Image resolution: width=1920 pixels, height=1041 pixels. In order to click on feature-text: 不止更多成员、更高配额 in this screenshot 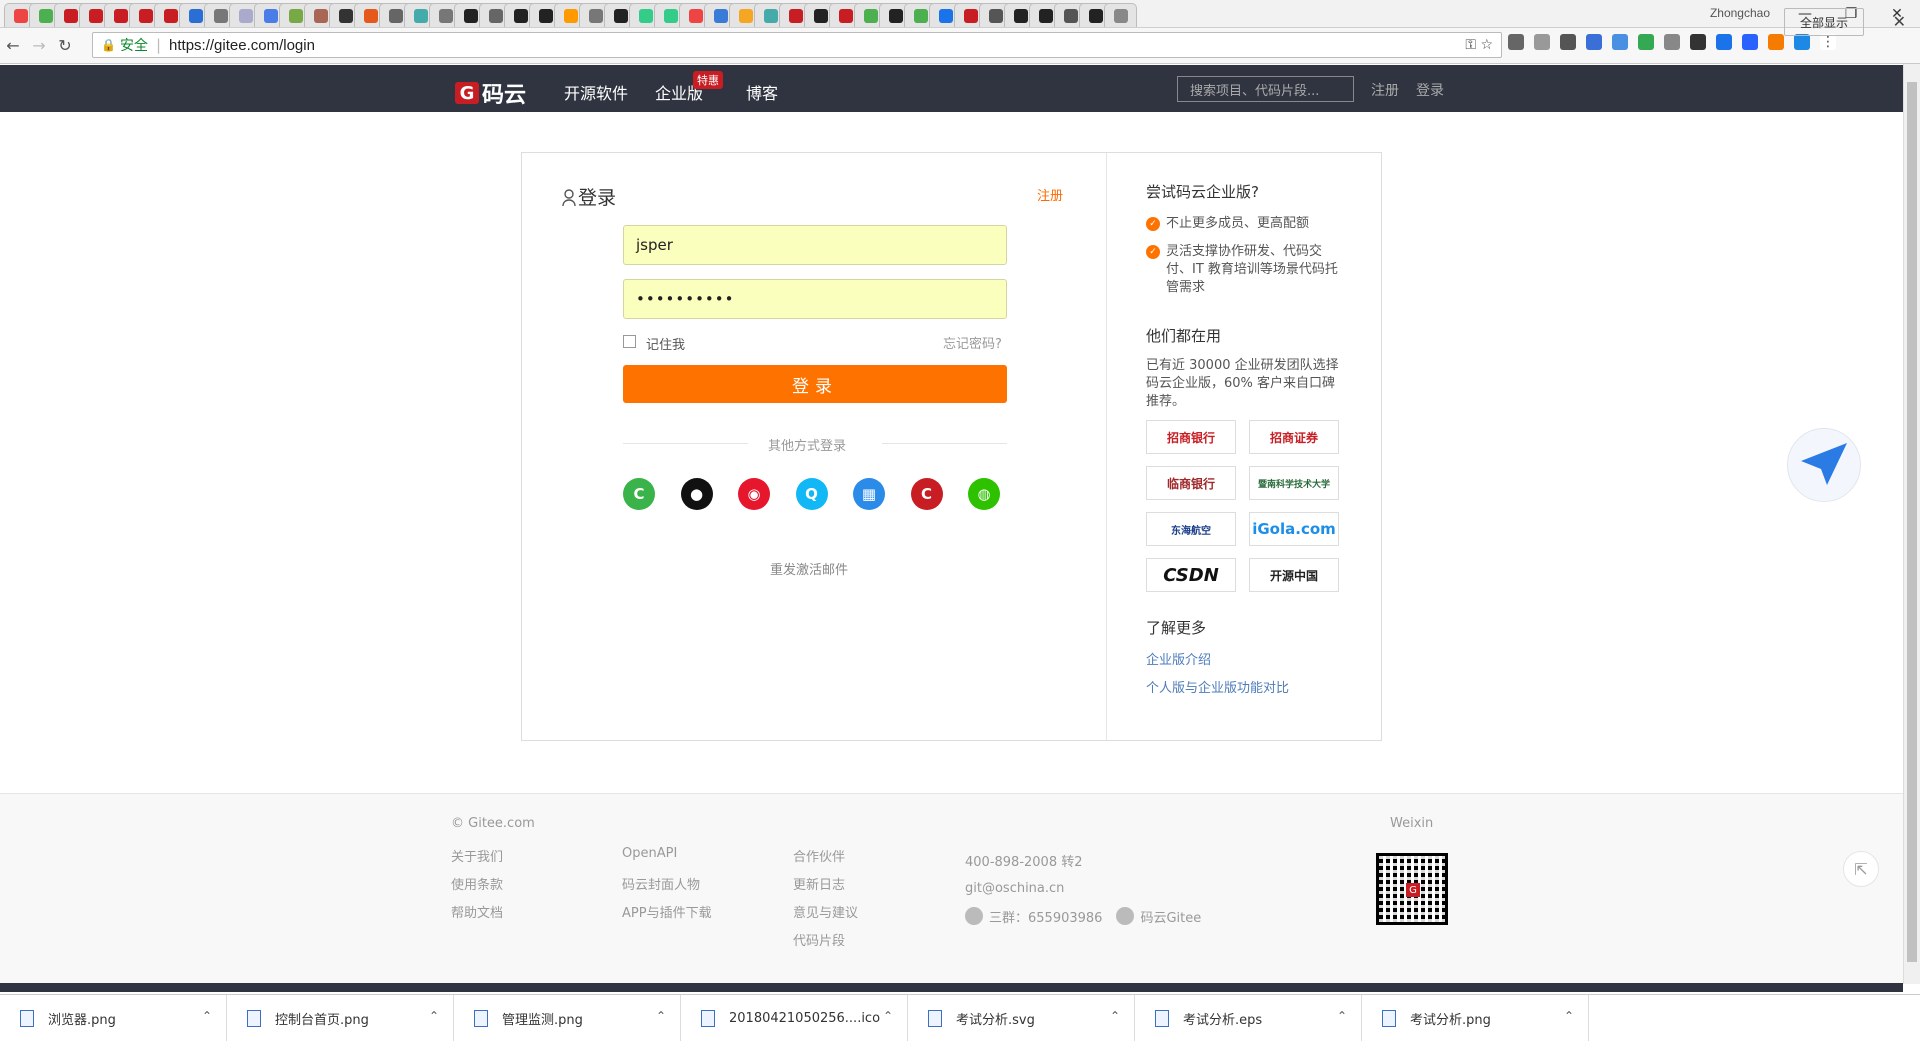, I will do `click(1238, 223)`.